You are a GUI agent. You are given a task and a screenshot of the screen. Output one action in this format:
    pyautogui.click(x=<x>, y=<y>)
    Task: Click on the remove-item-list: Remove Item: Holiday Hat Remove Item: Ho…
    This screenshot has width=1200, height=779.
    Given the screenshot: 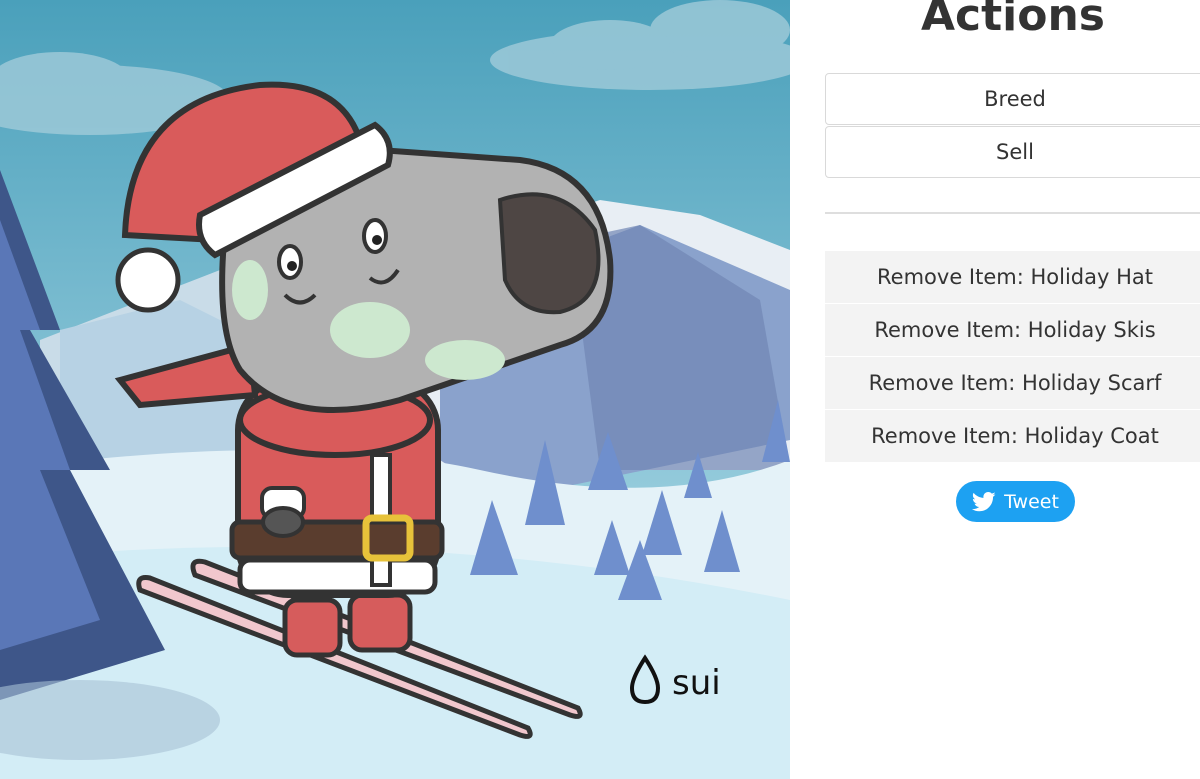 What is the action you would take?
    pyautogui.click(x=1012, y=357)
    